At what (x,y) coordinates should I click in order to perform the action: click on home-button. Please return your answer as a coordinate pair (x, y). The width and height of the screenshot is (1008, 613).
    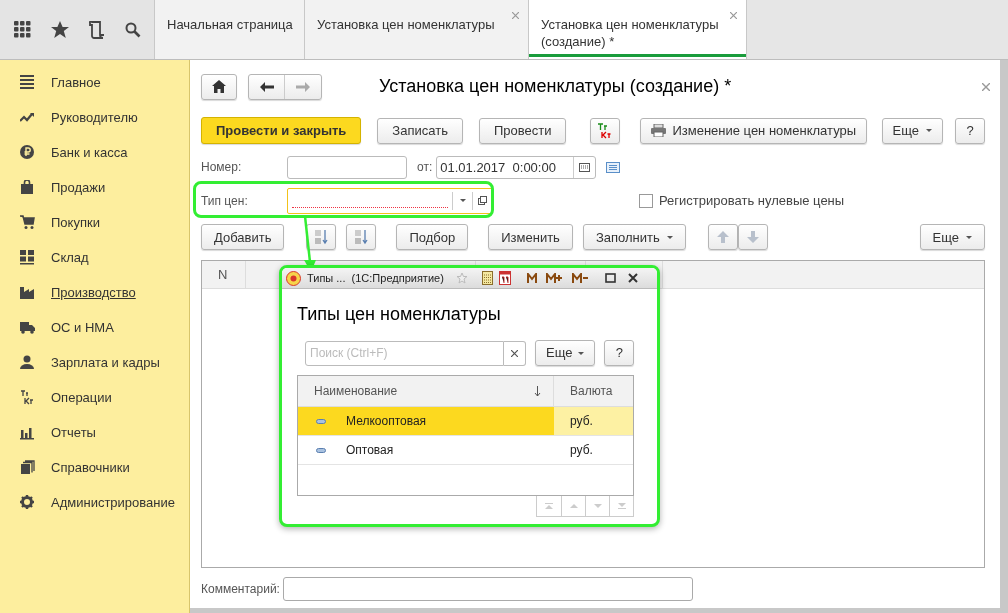
    Looking at the image, I should click on (219, 86).